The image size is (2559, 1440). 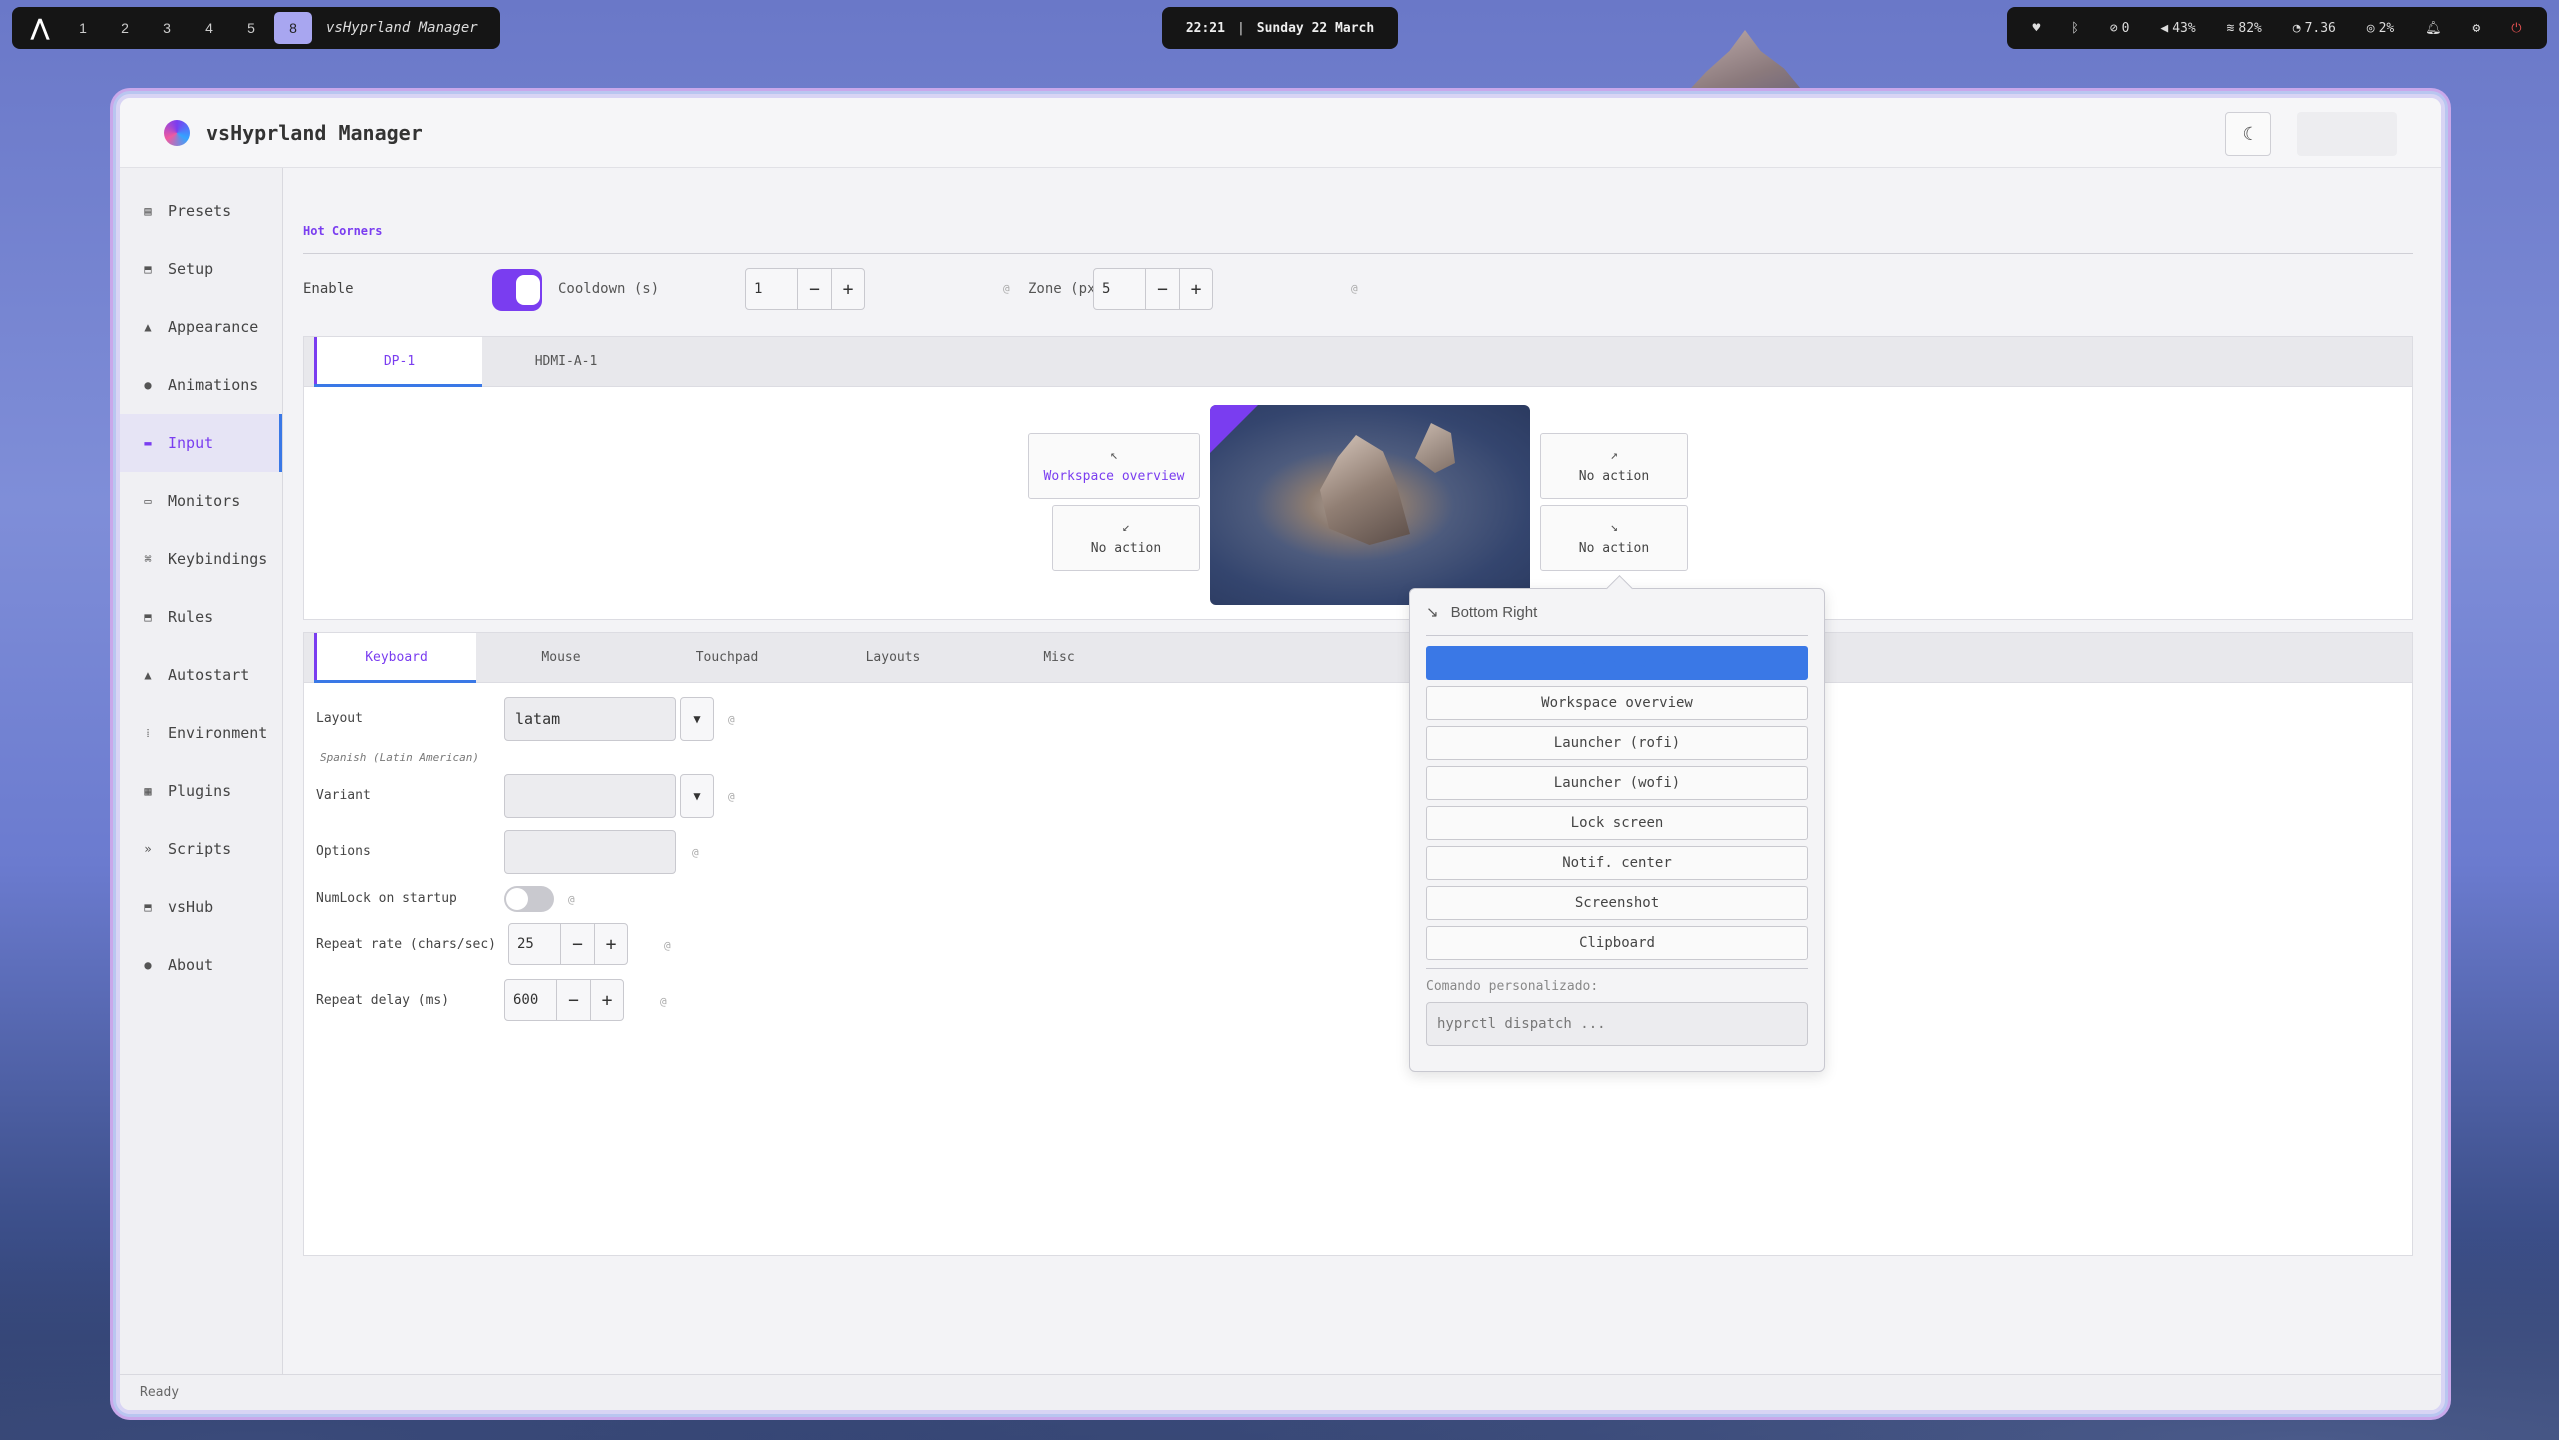 What do you see at coordinates (814, 289) in the screenshot?
I see `cooldown-decrement-button: −` at bounding box center [814, 289].